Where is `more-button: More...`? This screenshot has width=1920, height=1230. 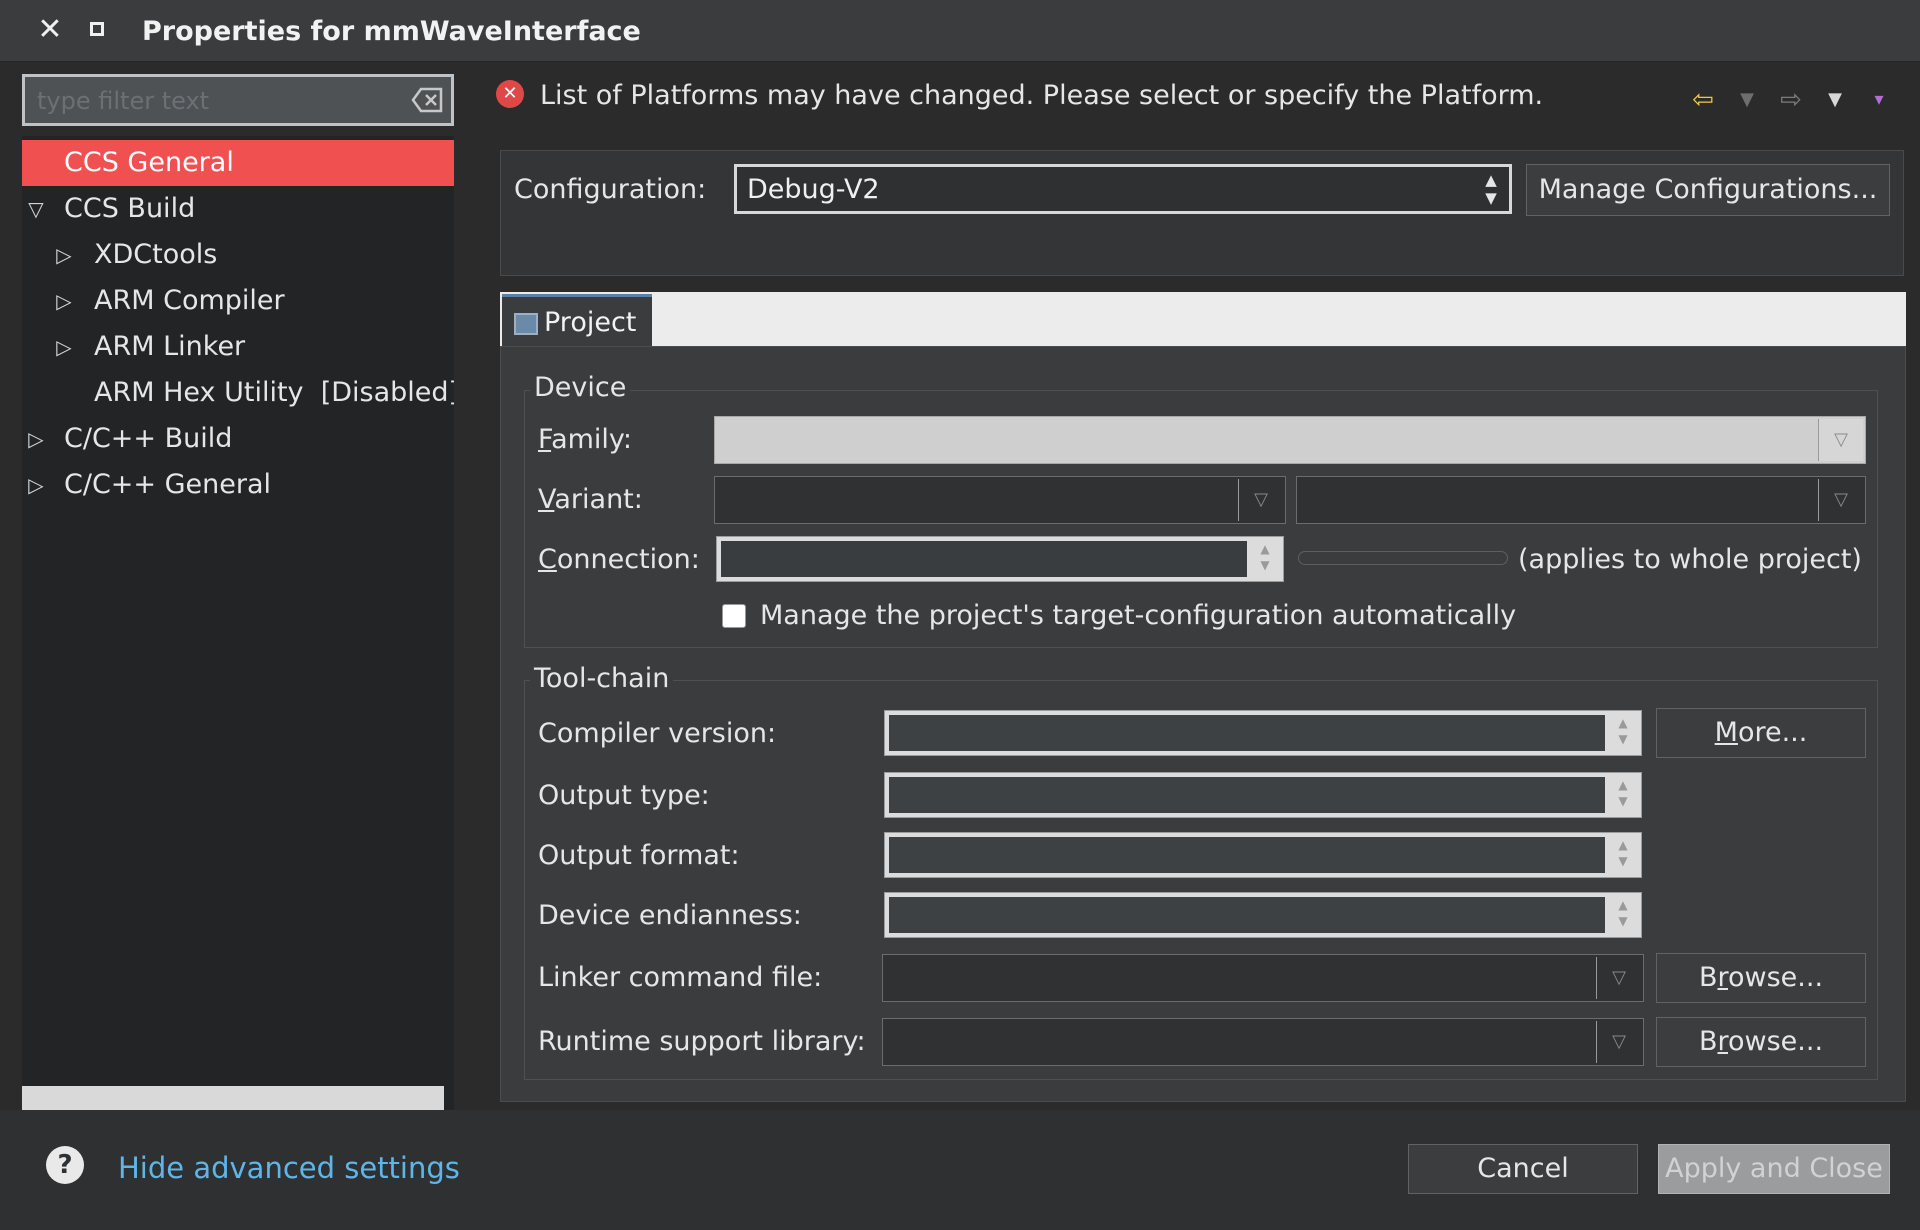 more-button: More... is located at coordinates (1761, 733).